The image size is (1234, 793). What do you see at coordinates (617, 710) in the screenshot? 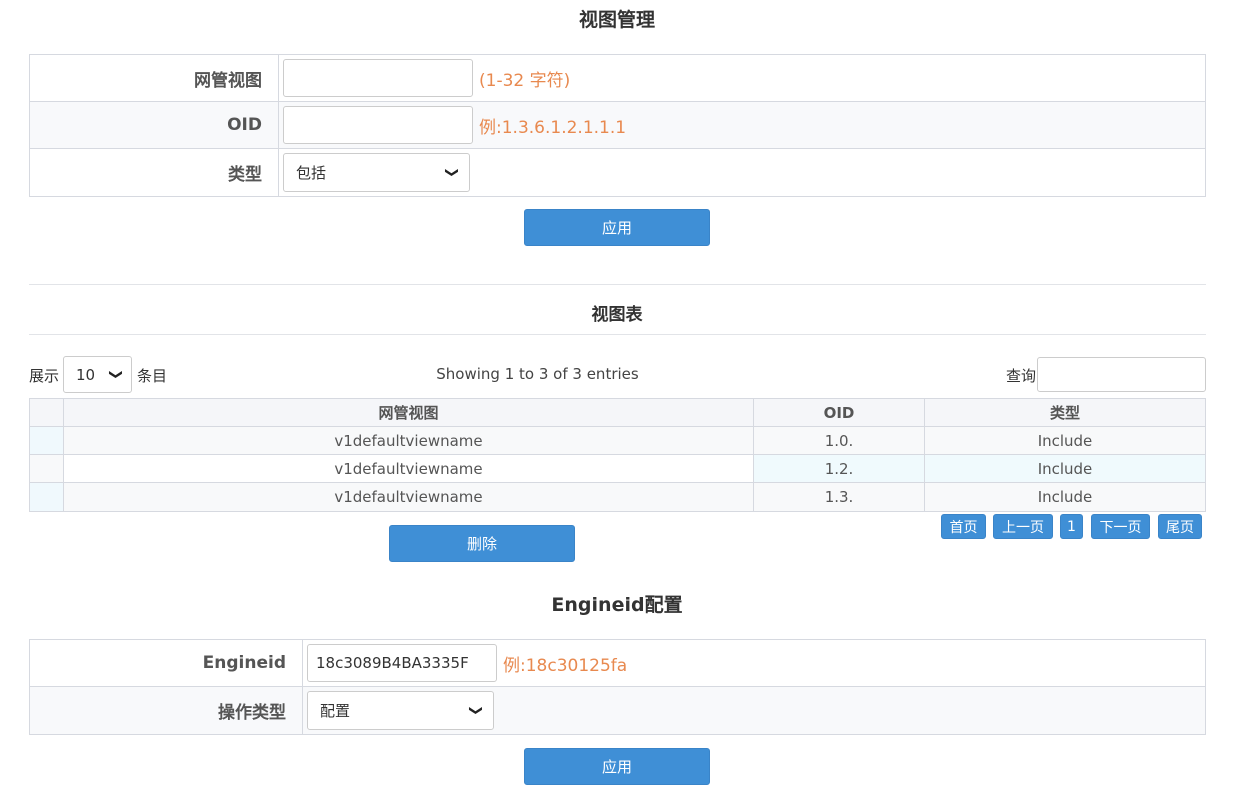
I see `op-type-row: 操作类型 配置 ❯` at bounding box center [617, 710].